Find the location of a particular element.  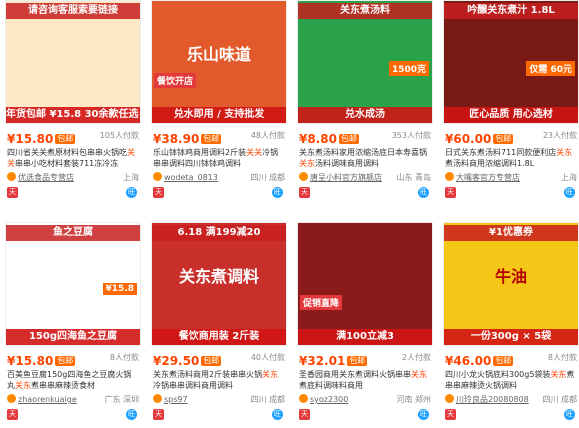

product-image: 吟醸关东煮汁 1.8L 仅需 60元 匠心品质 用心选材 is located at coordinates (511, 62).